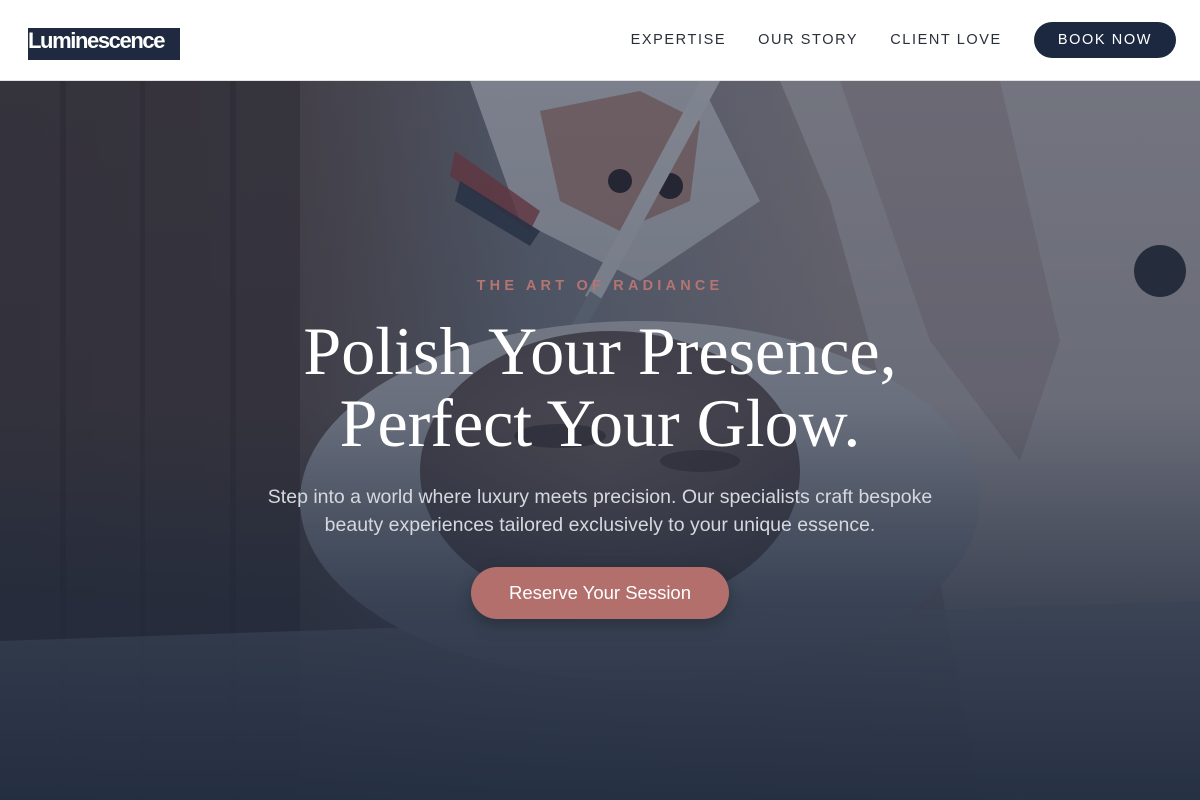 The image size is (1200, 800). Describe the element at coordinates (679, 40) in the screenshot. I see `nav-link-expertise: EXPERTISE` at that location.